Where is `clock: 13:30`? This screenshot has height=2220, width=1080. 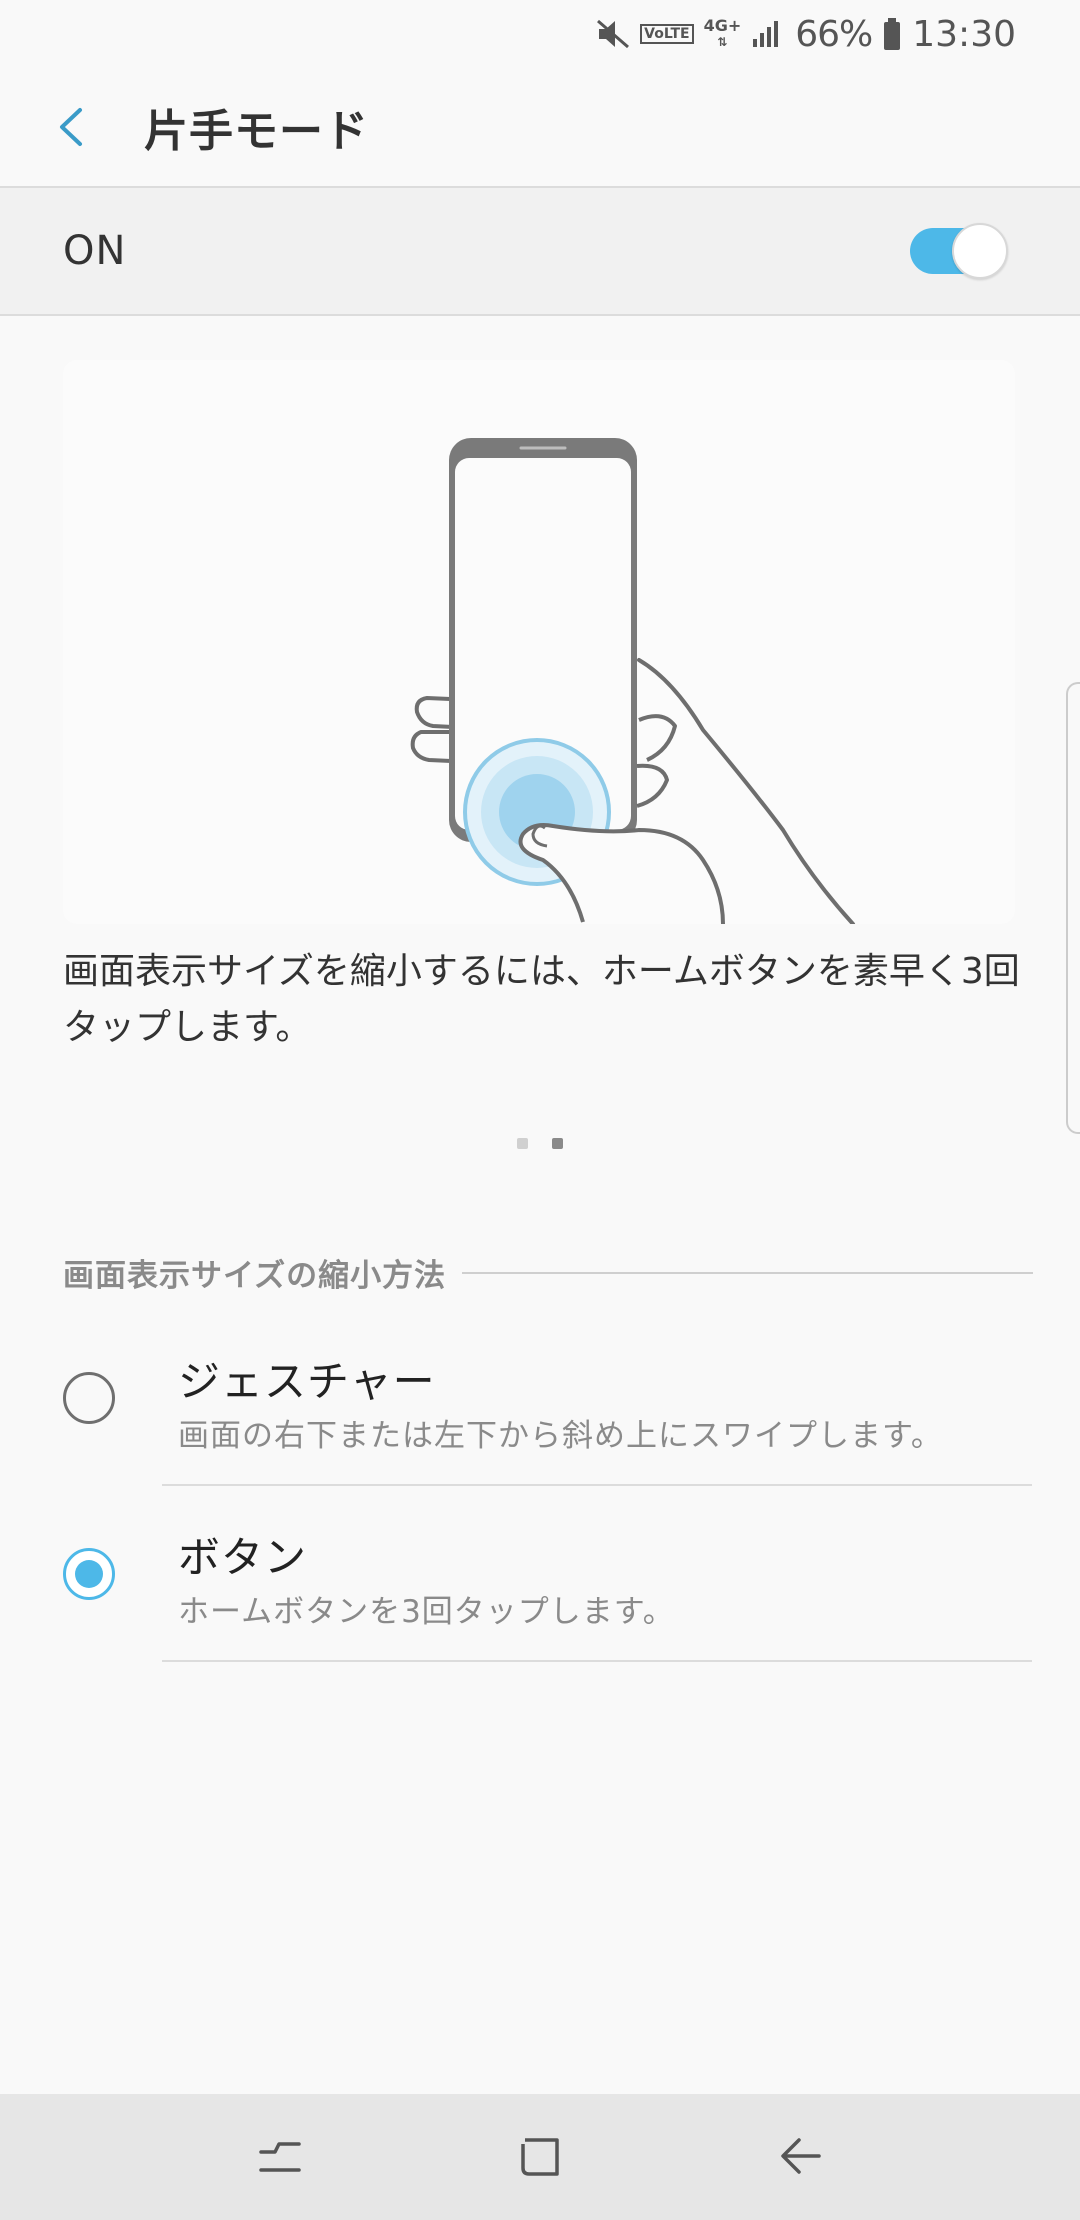
clock: 13:30 is located at coordinates (964, 34).